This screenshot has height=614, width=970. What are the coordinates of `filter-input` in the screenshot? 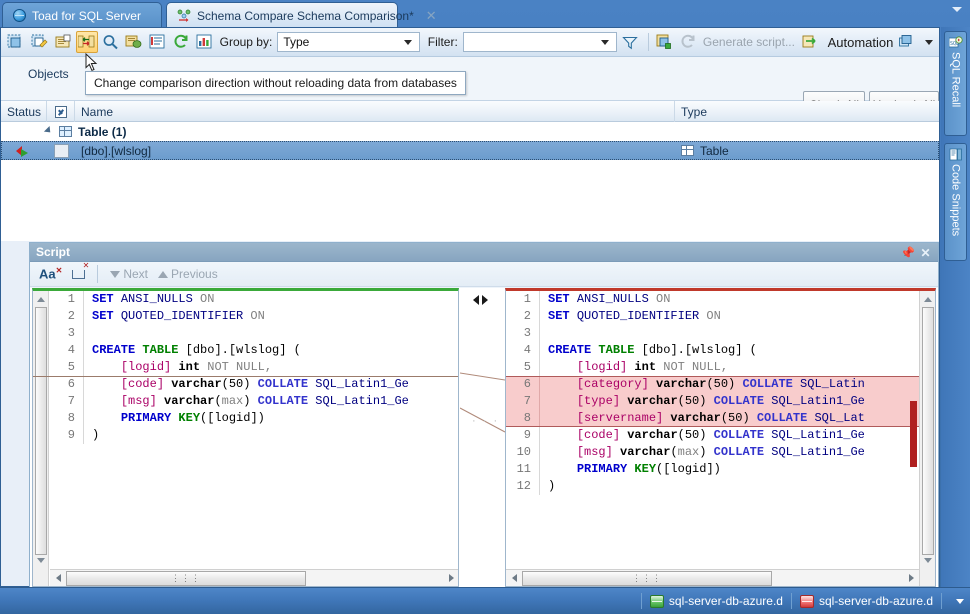 It's located at (540, 42).